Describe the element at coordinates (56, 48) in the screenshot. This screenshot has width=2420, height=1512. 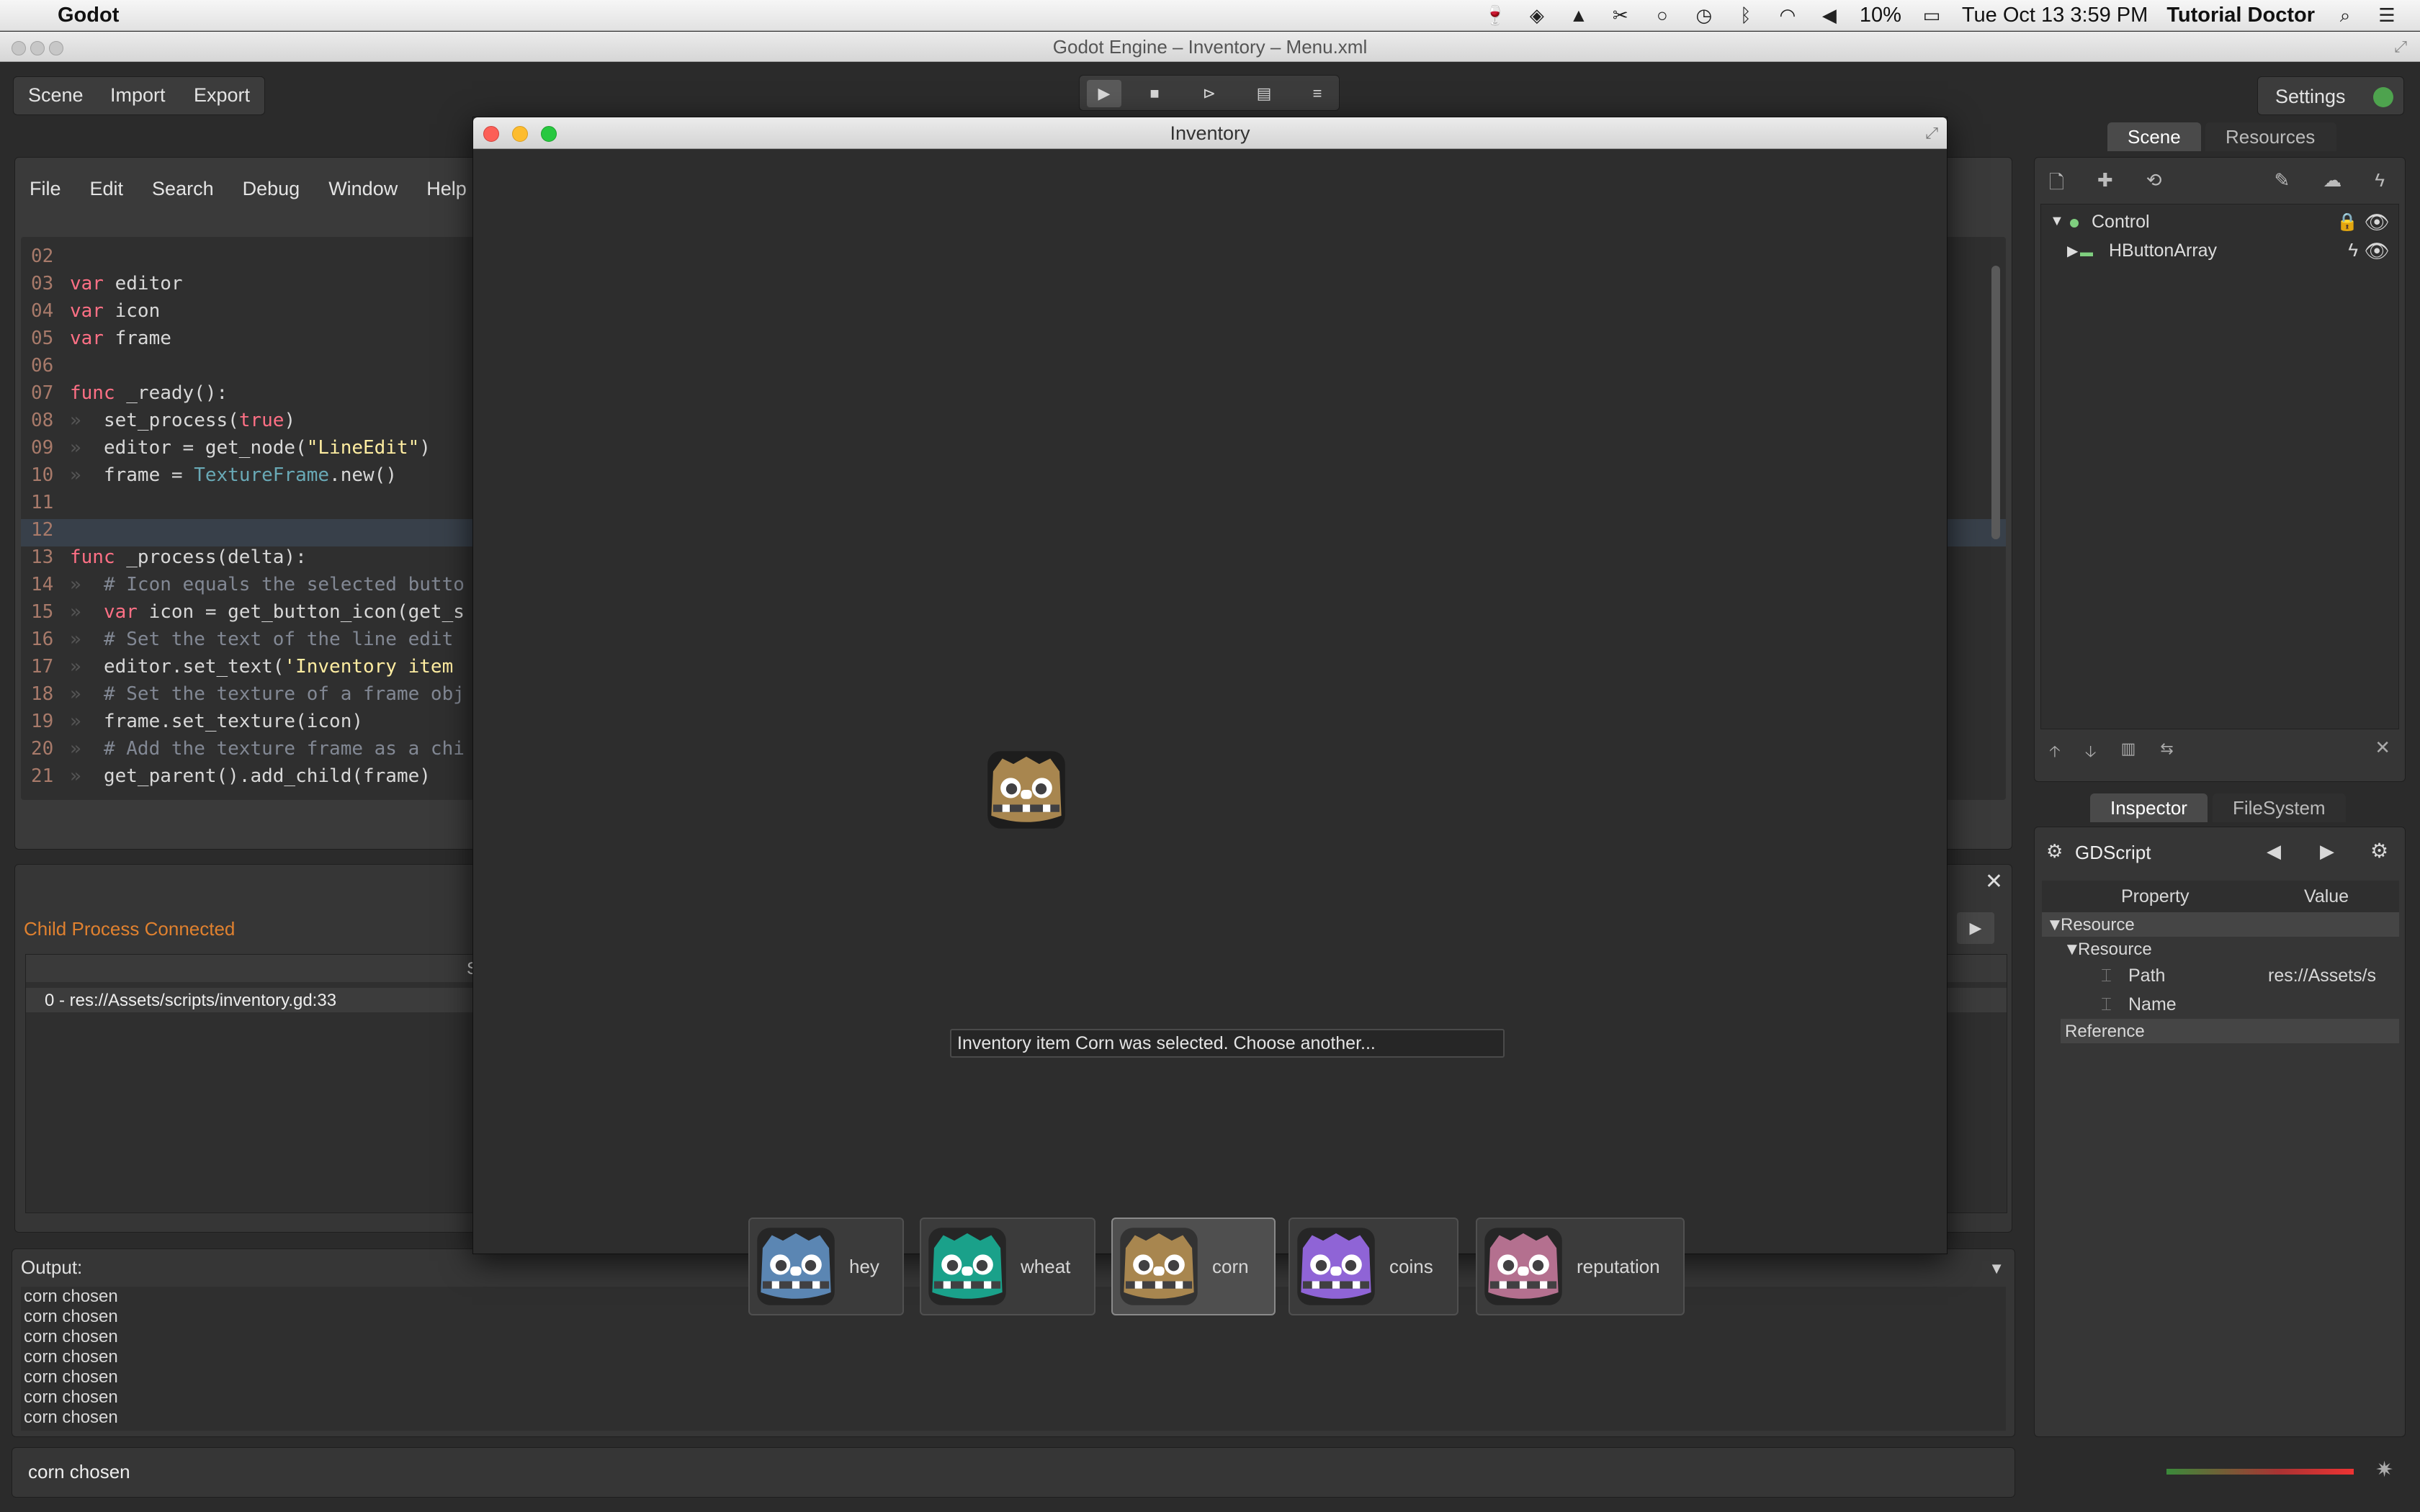
I see `window-zoom-button` at that location.